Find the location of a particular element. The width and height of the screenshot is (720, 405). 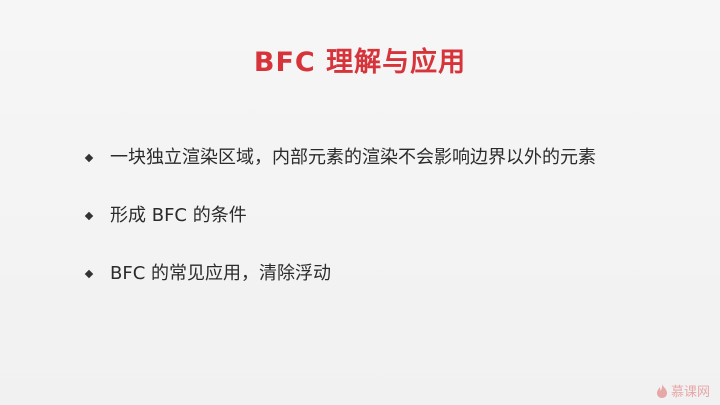

bullet-text: BFC 的常见应用，清除浮动 is located at coordinates (220, 273).